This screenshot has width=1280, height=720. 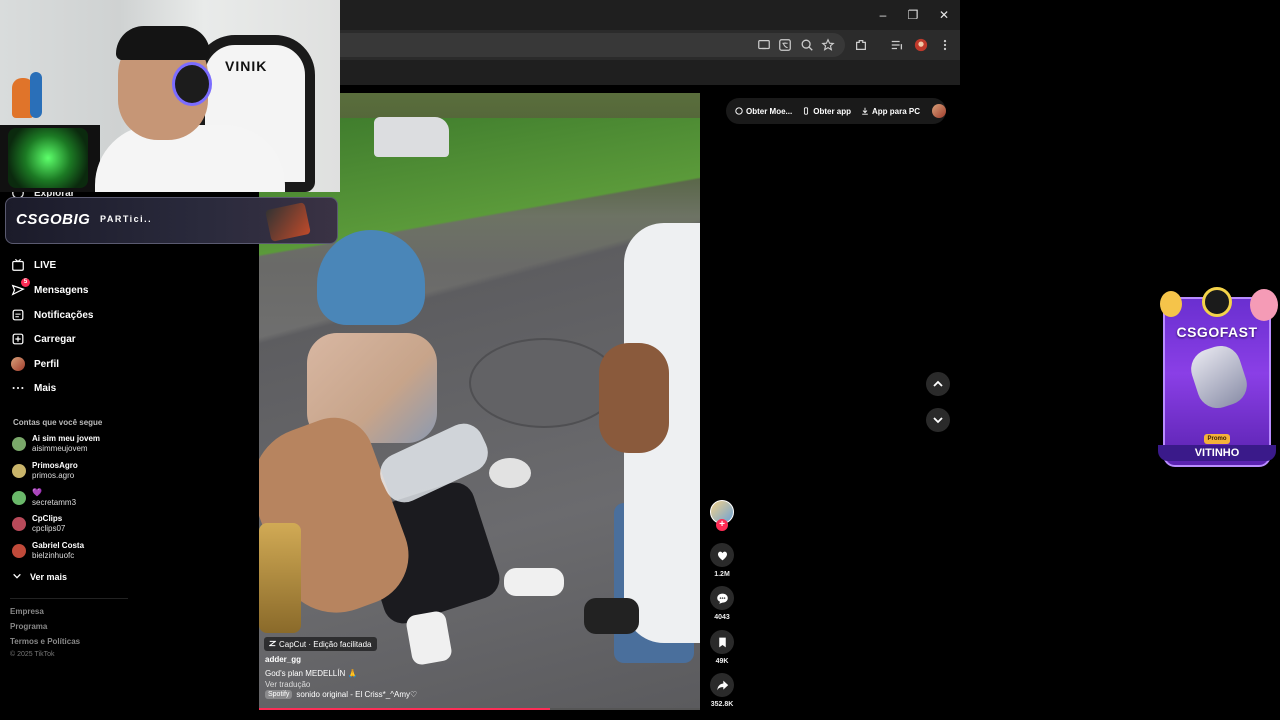 I want to click on capcut-icon, so click(x=272, y=644).